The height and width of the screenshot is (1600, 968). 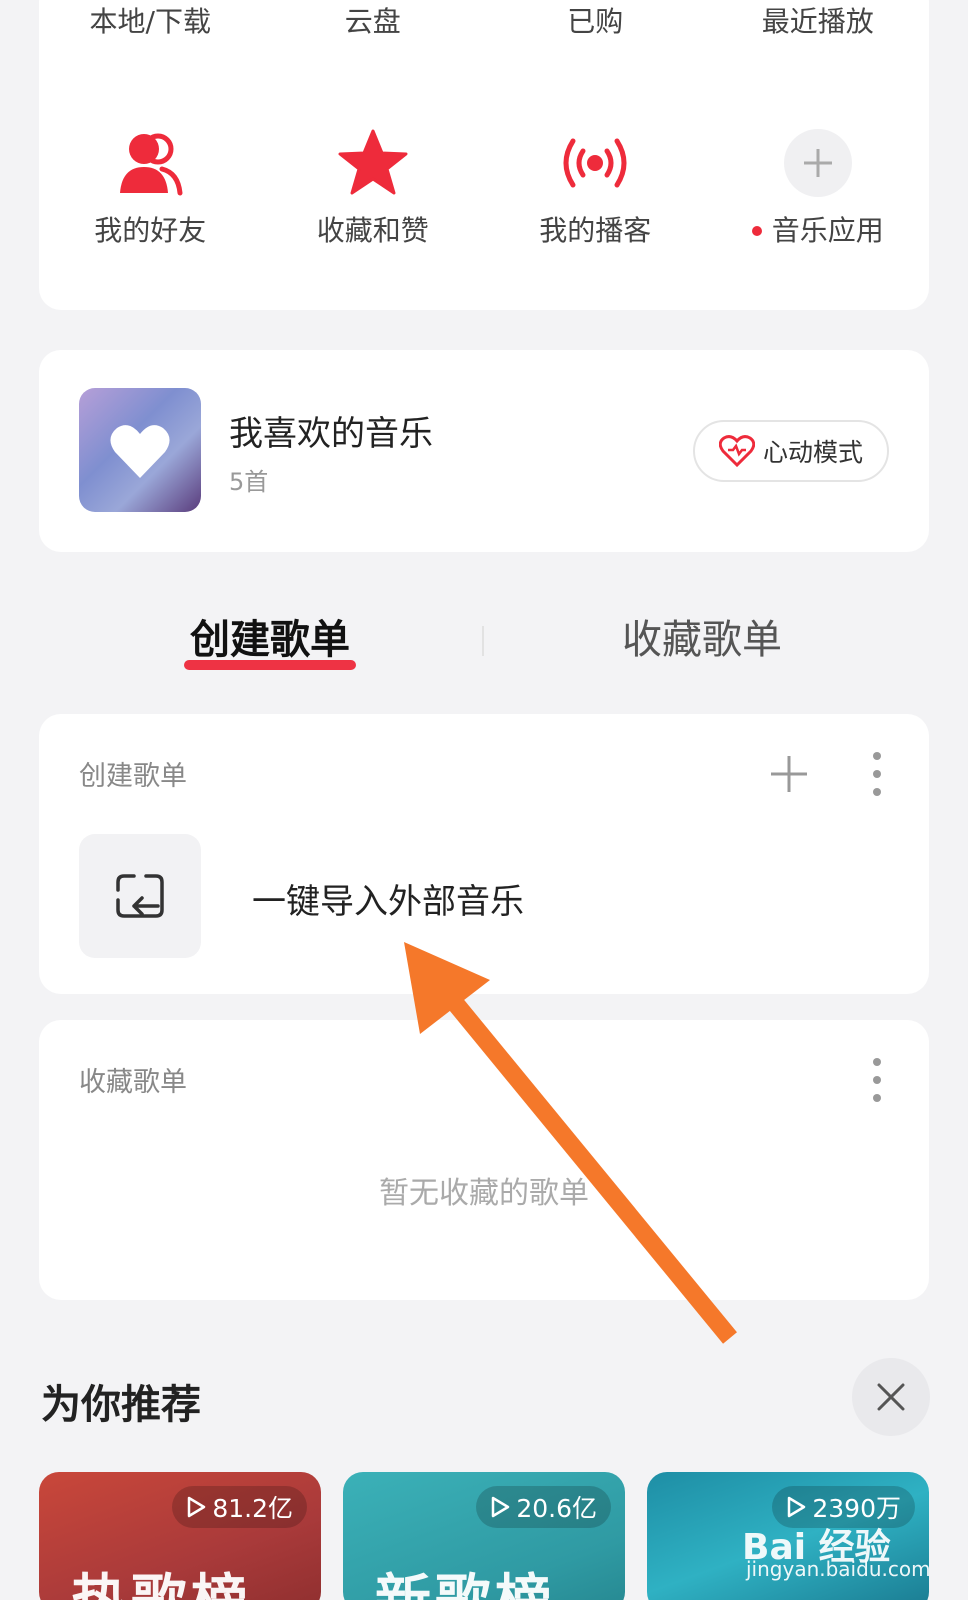 What do you see at coordinates (270, 641) in the screenshot?
I see `tab-created-playlists: 创建歌单` at bounding box center [270, 641].